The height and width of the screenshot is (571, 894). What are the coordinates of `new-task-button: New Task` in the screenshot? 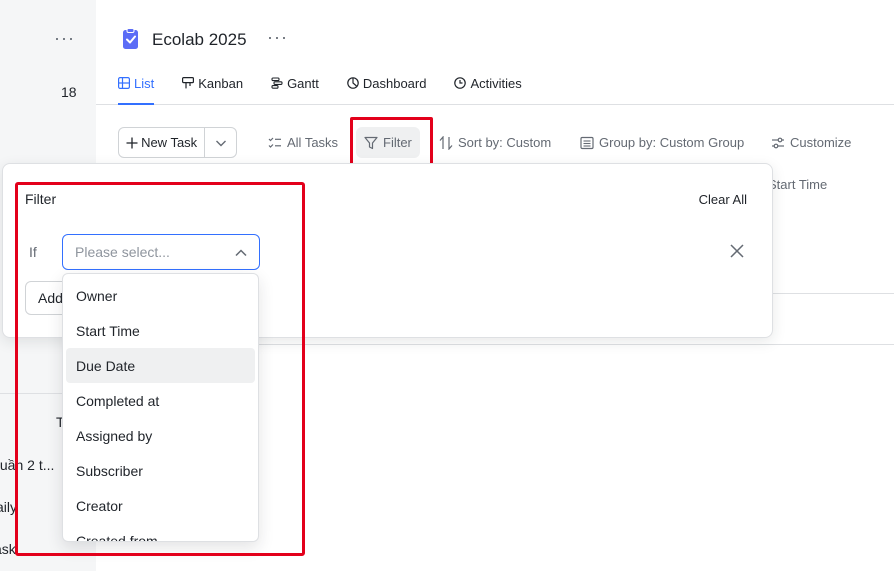 It's located at (162, 142).